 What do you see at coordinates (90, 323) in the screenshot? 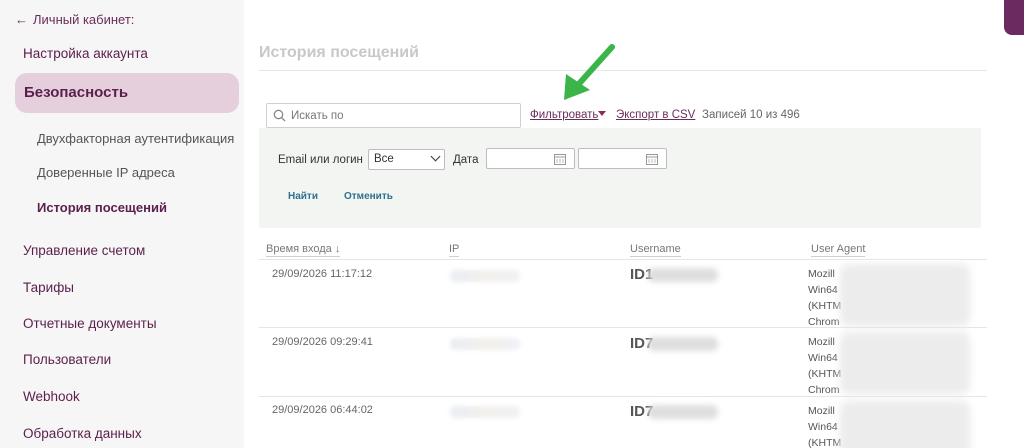
I see `sidebar-item-reports: Отчетные документы` at bounding box center [90, 323].